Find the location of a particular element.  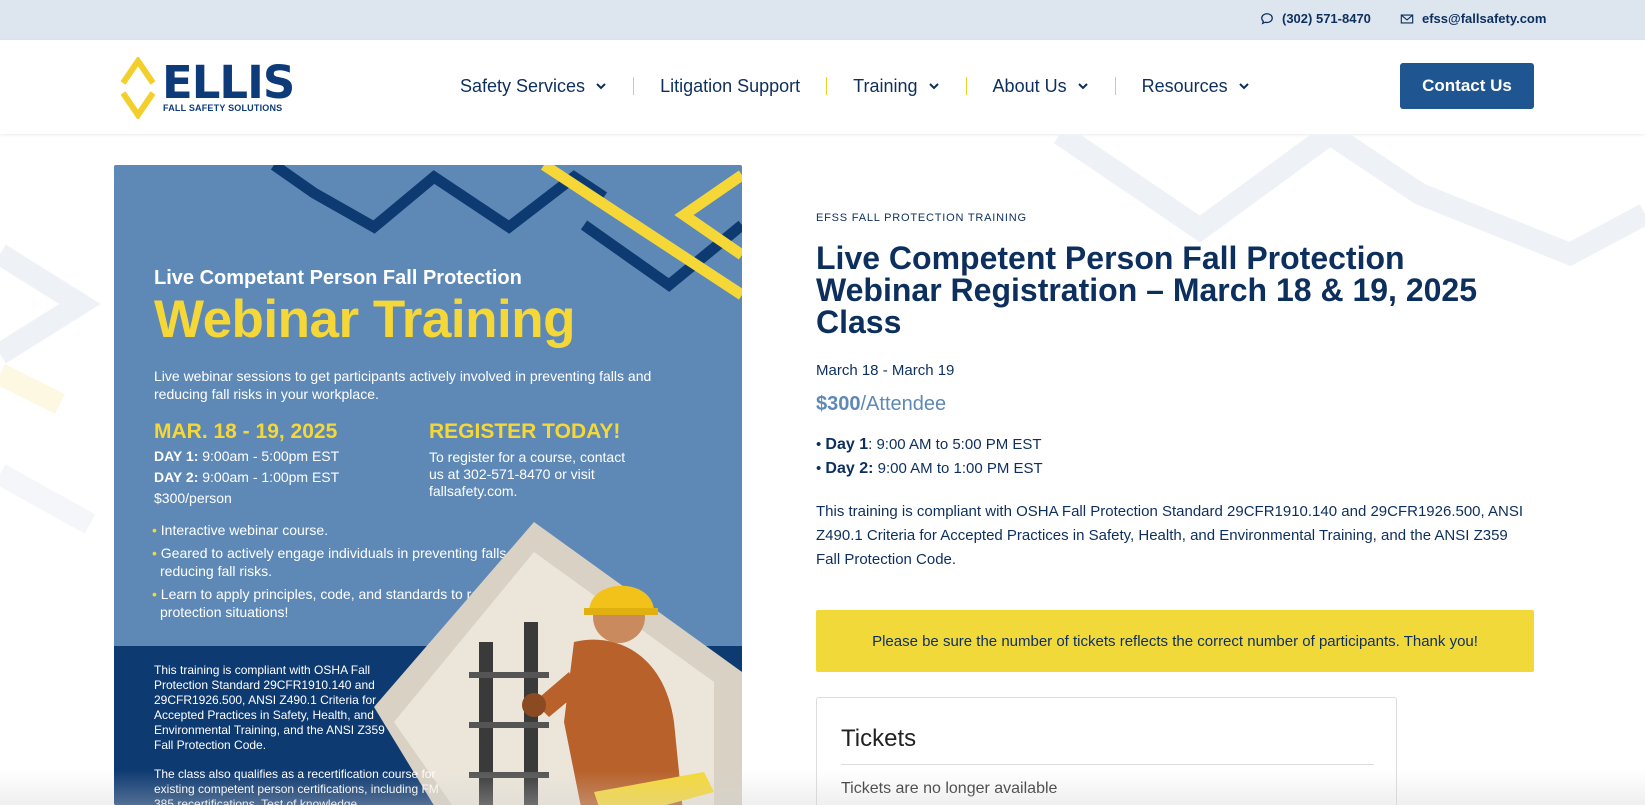

logo-wordmark: ELLIS is located at coordinates (228, 82).